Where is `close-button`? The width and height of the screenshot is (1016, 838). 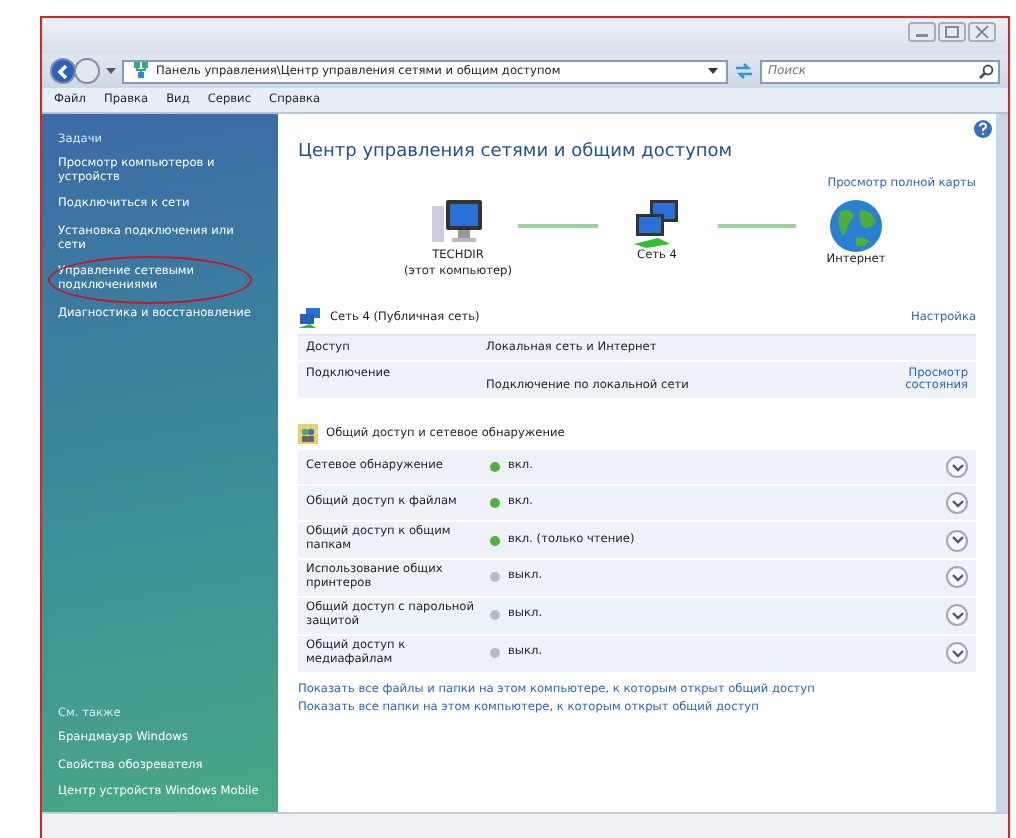 close-button is located at coordinates (982, 32).